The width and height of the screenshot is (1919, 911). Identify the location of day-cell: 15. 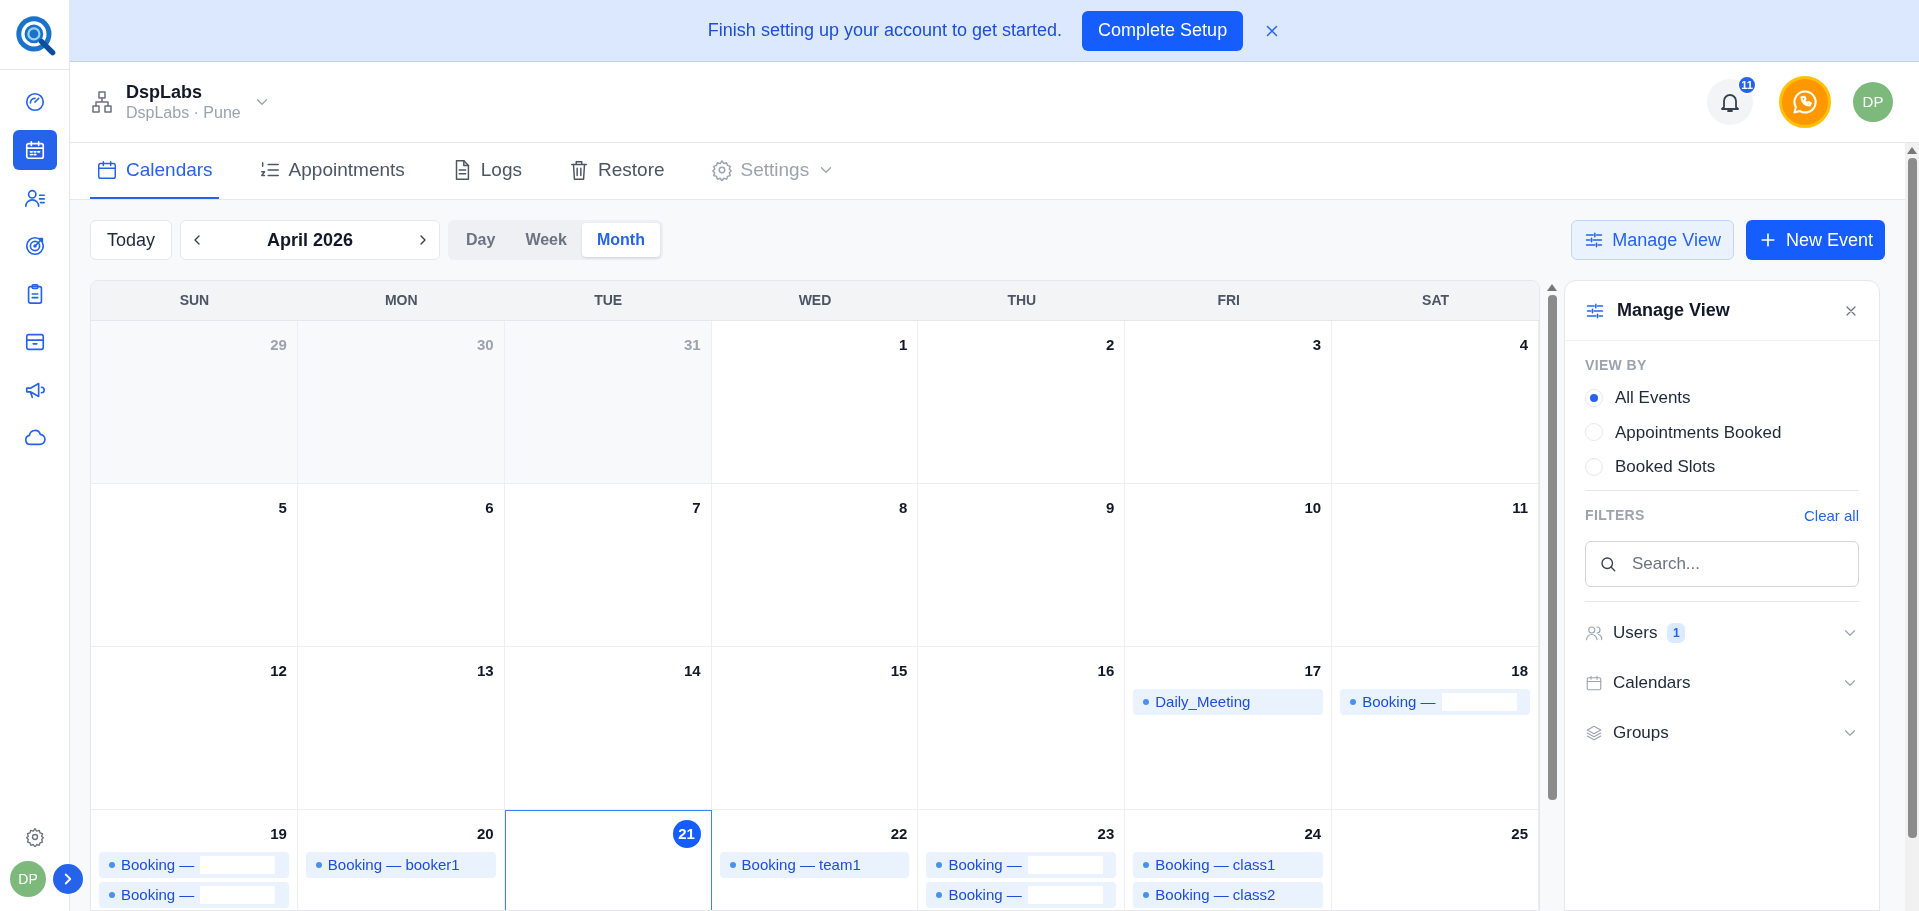
(815, 728).